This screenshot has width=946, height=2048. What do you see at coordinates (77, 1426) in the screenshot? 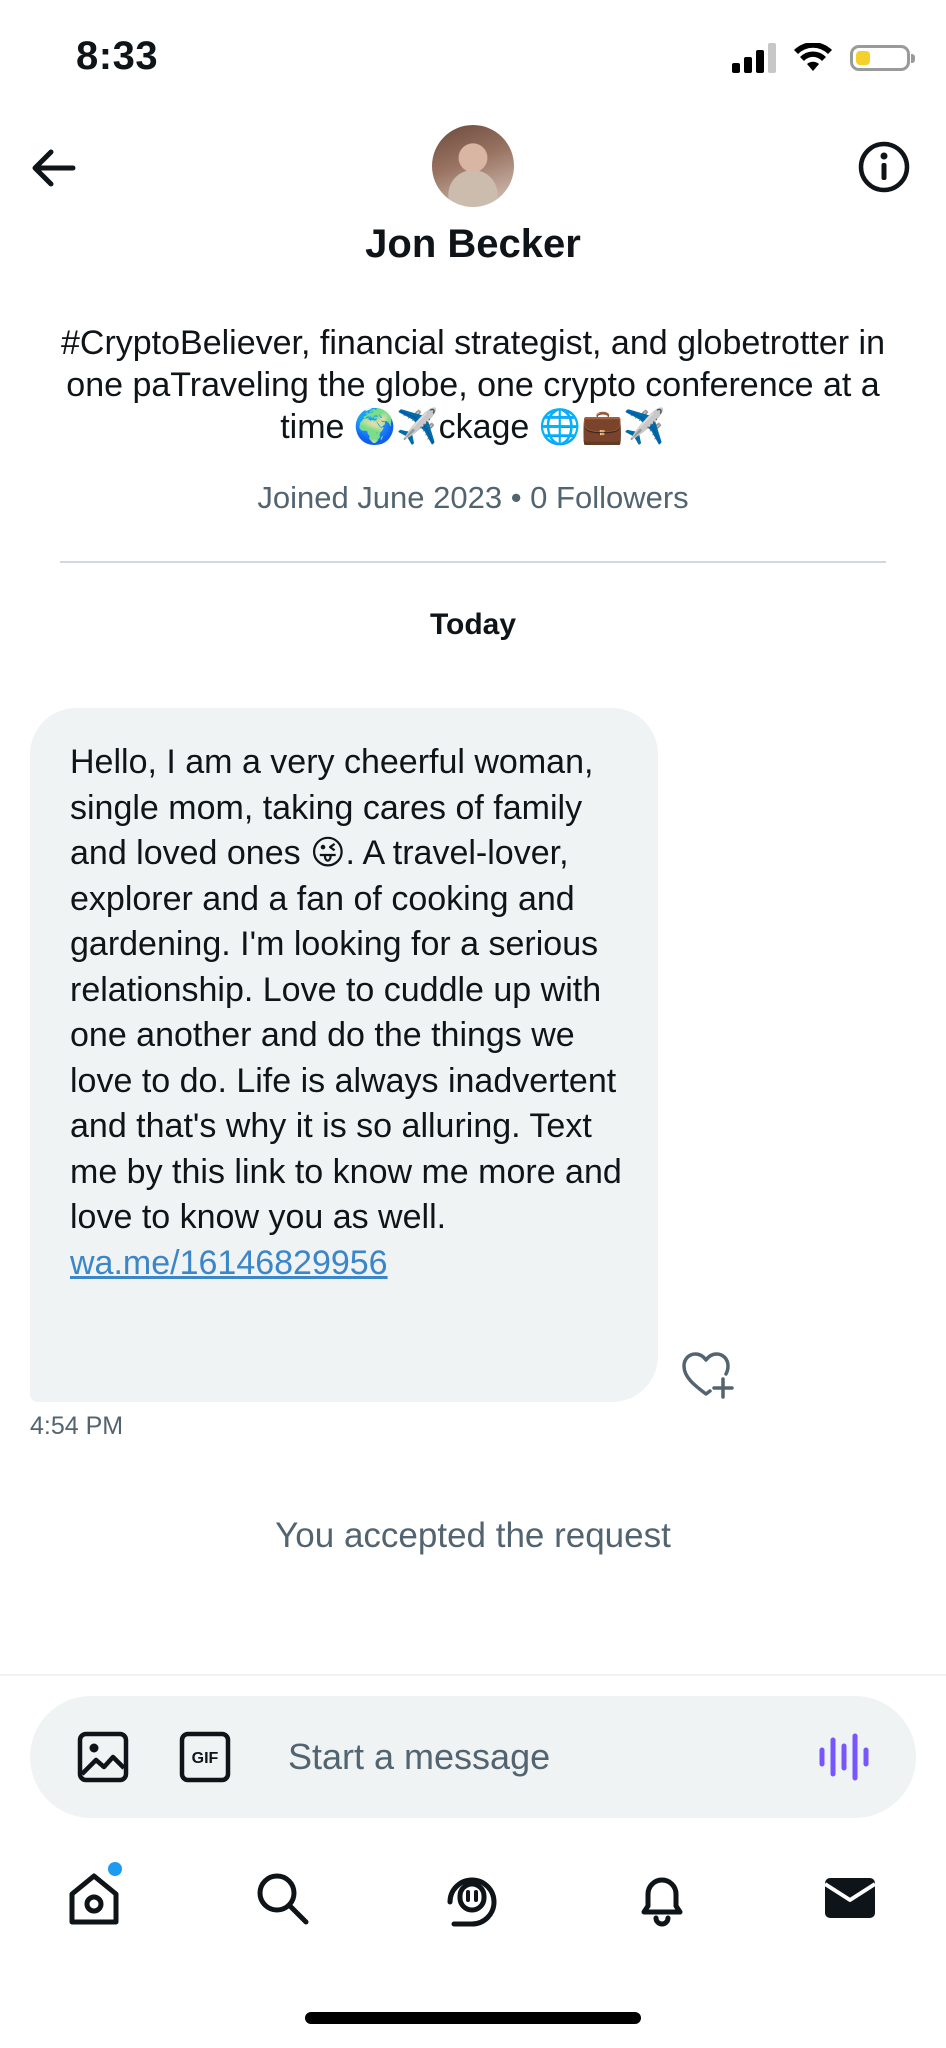
I see `message-timestamp: 4:54 PM` at bounding box center [77, 1426].